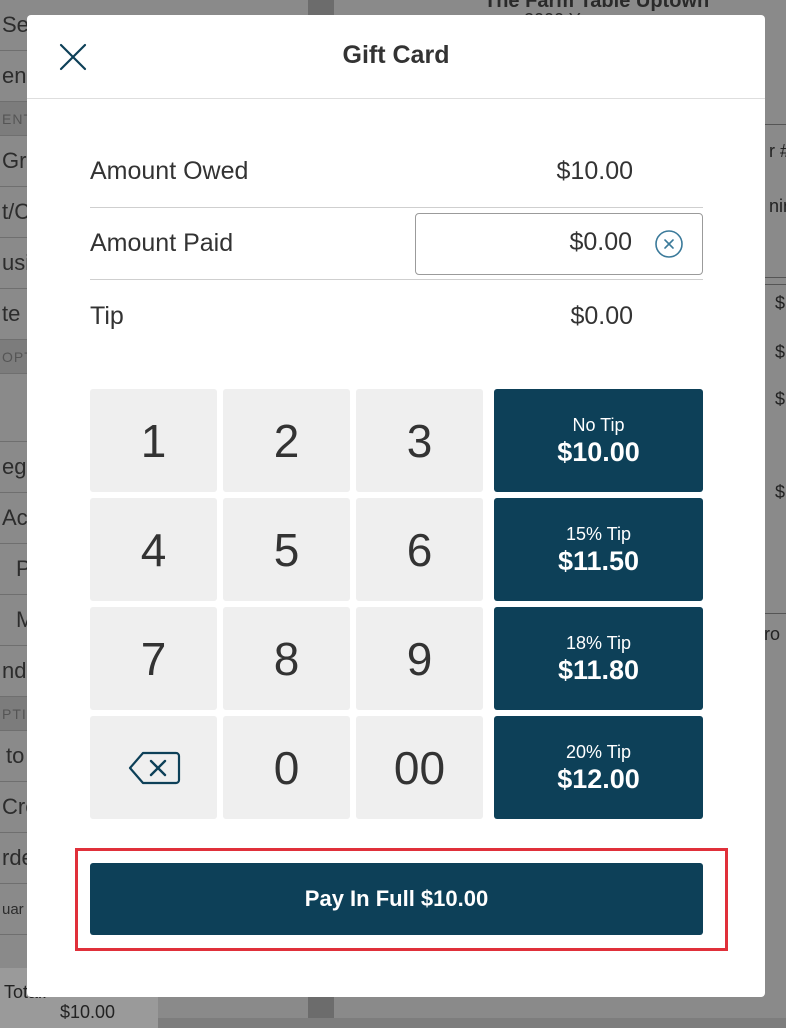  I want to click on amount-owed-row: Amount Owed $10.00, so click(396, 172).